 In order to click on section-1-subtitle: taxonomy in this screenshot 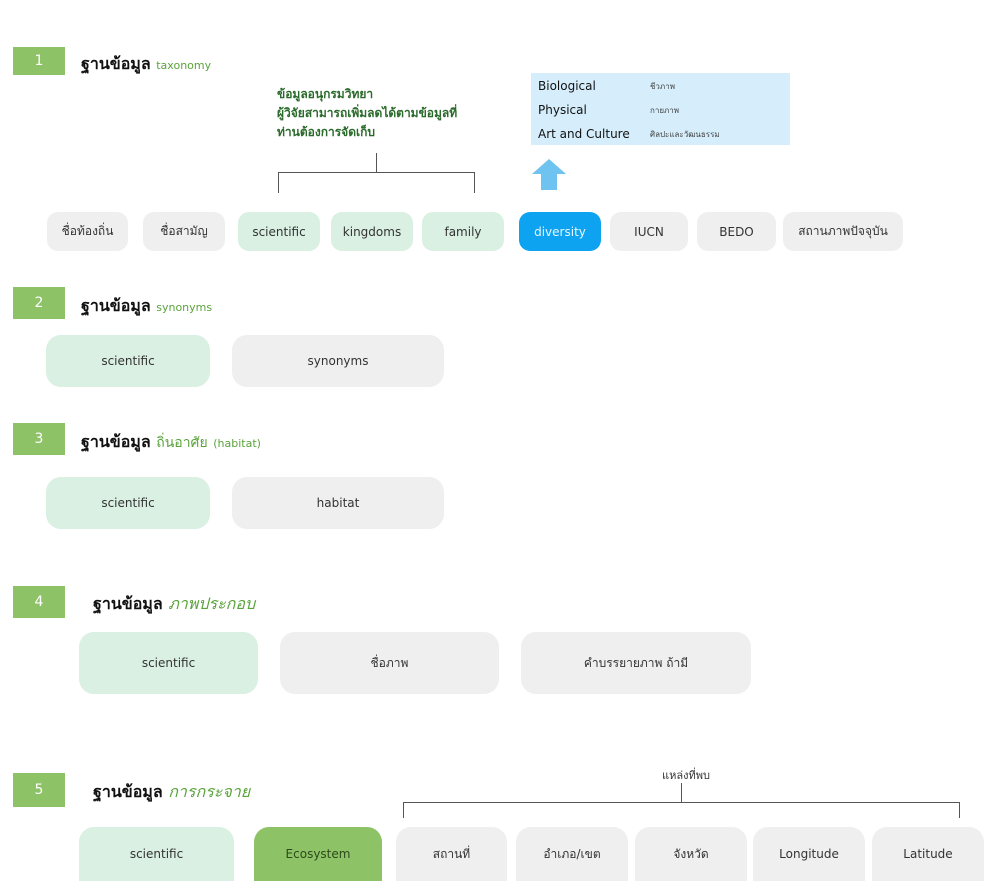, I will do `click(184, 65)`.